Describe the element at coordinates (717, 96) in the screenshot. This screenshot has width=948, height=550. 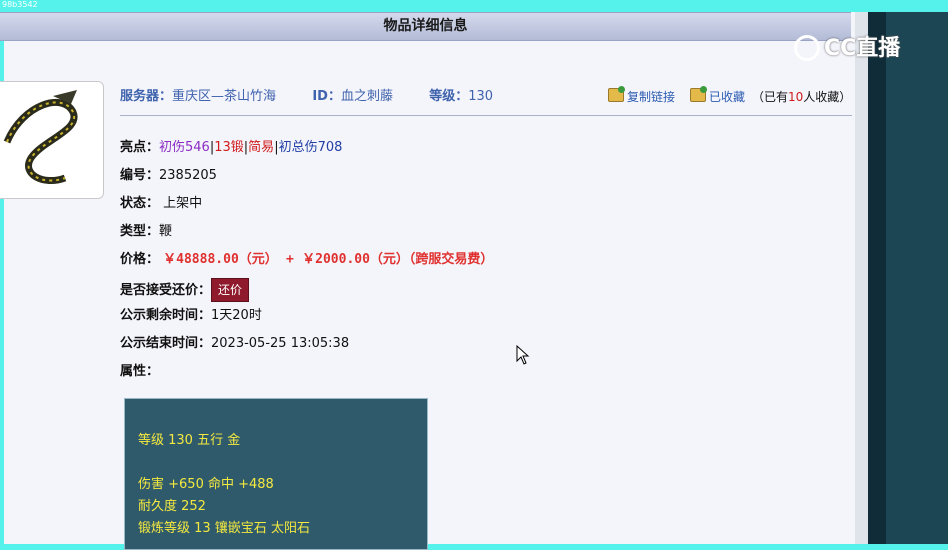
I see `favorited-button: 已收藏` at that location.